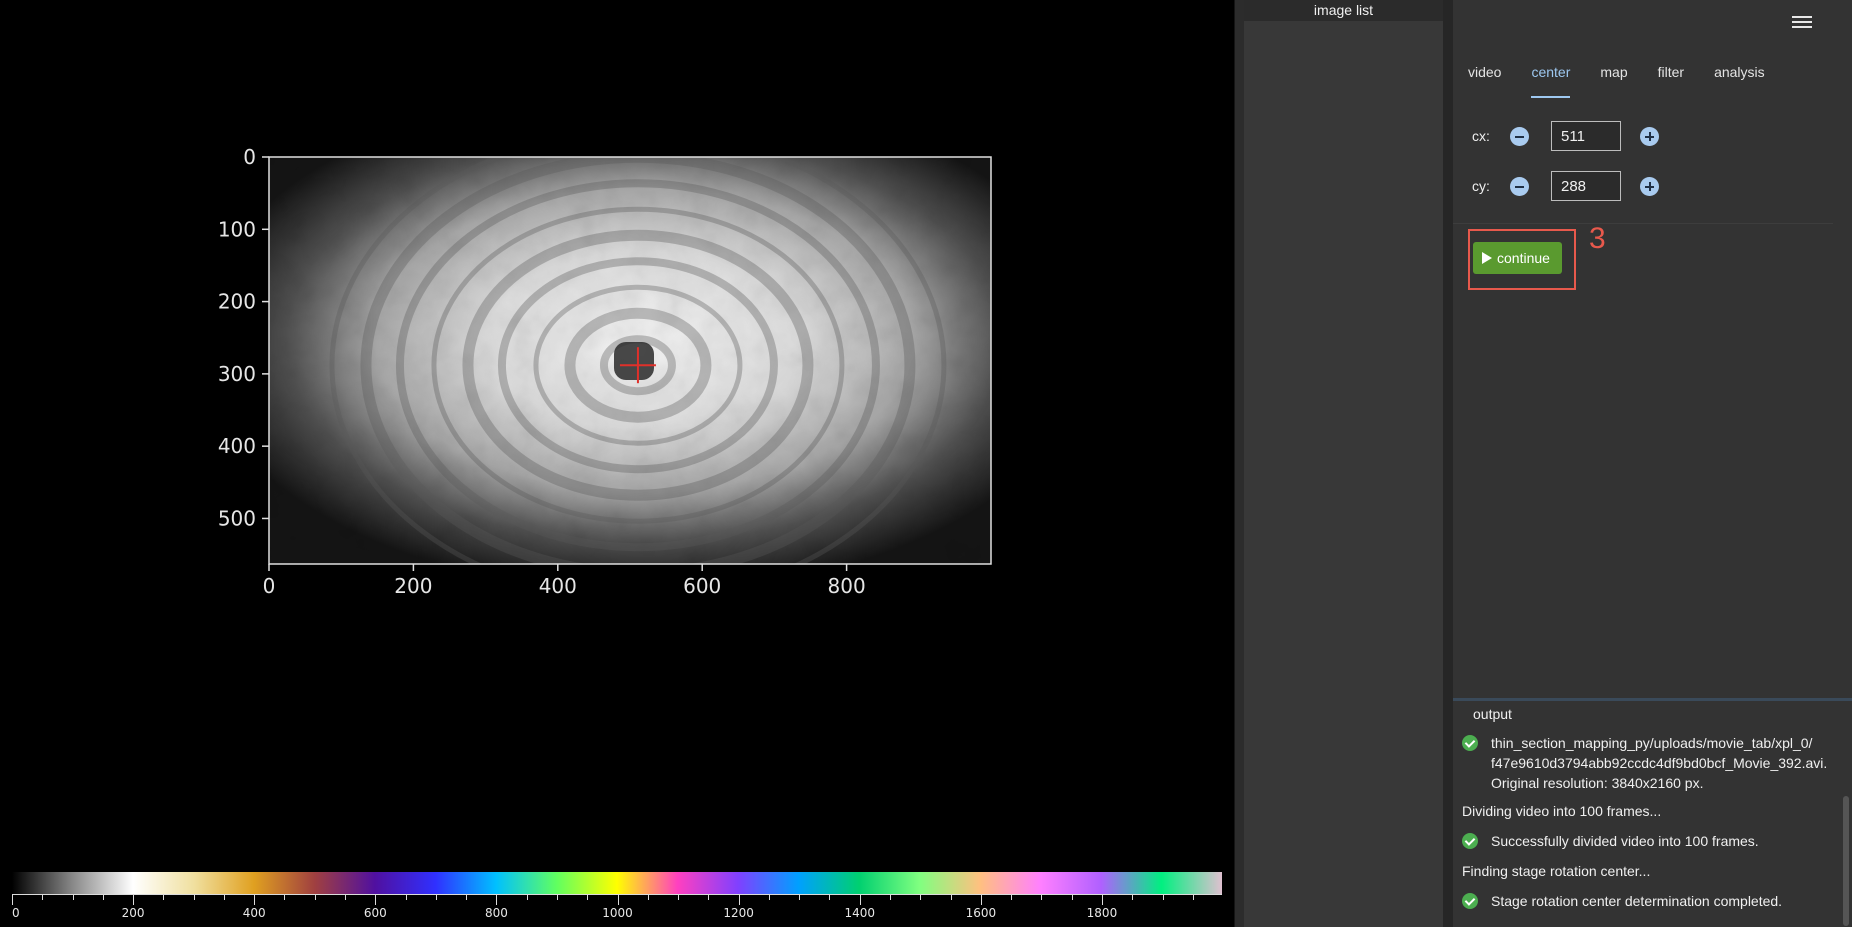  What do you see at coordinates (634, 361) in the screenshot?
I see `center-dark-spot` at bounding box center [634, 361].